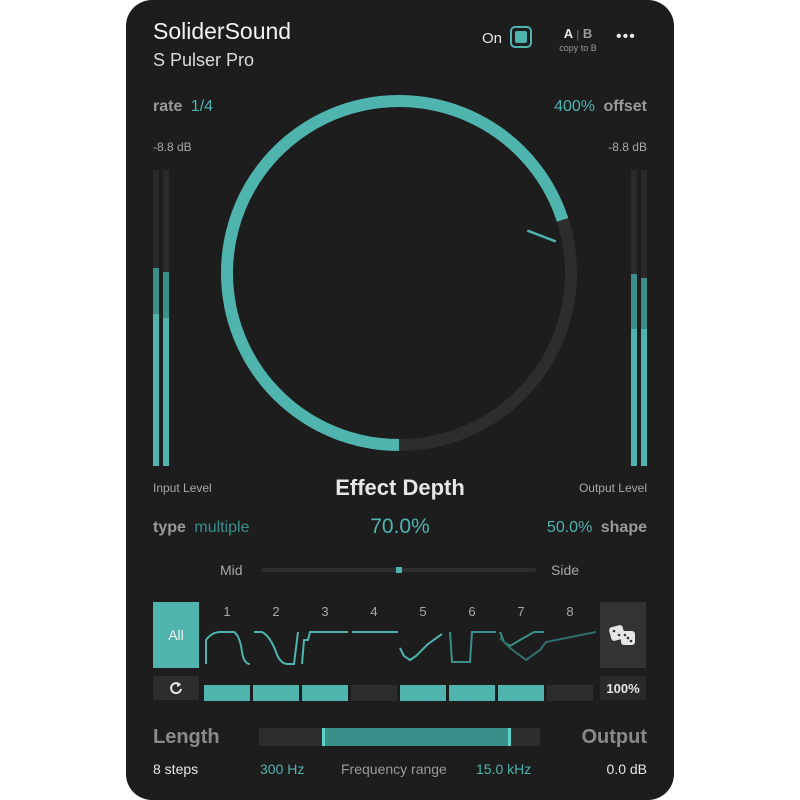  I want to click on shape-value: 50.0%, so click(569, 527).